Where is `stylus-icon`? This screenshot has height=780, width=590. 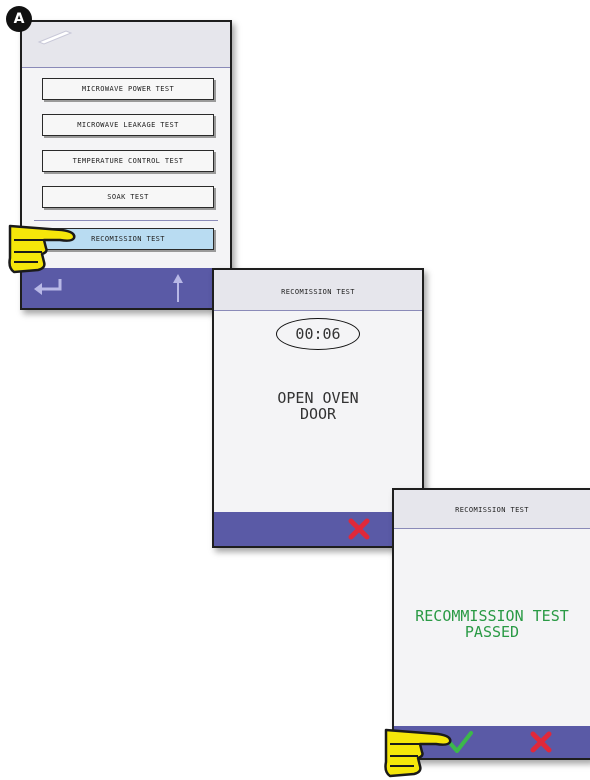
stylus-icon is located at coordinates (55, 37).